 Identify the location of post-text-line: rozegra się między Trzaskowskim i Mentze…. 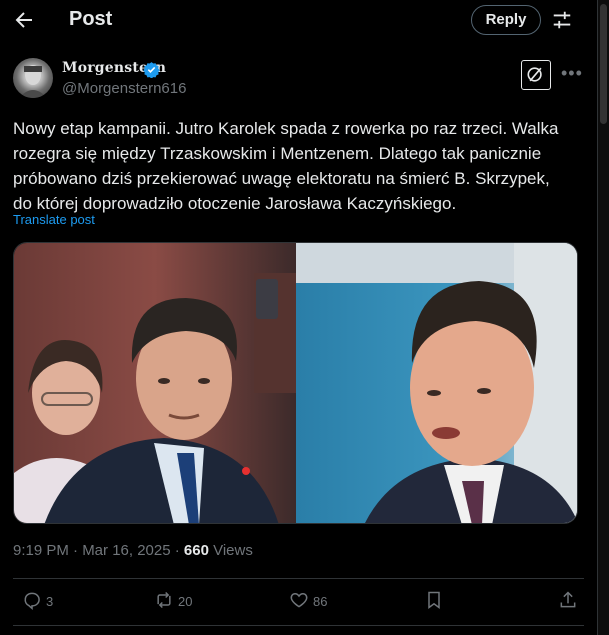
(277, 153).